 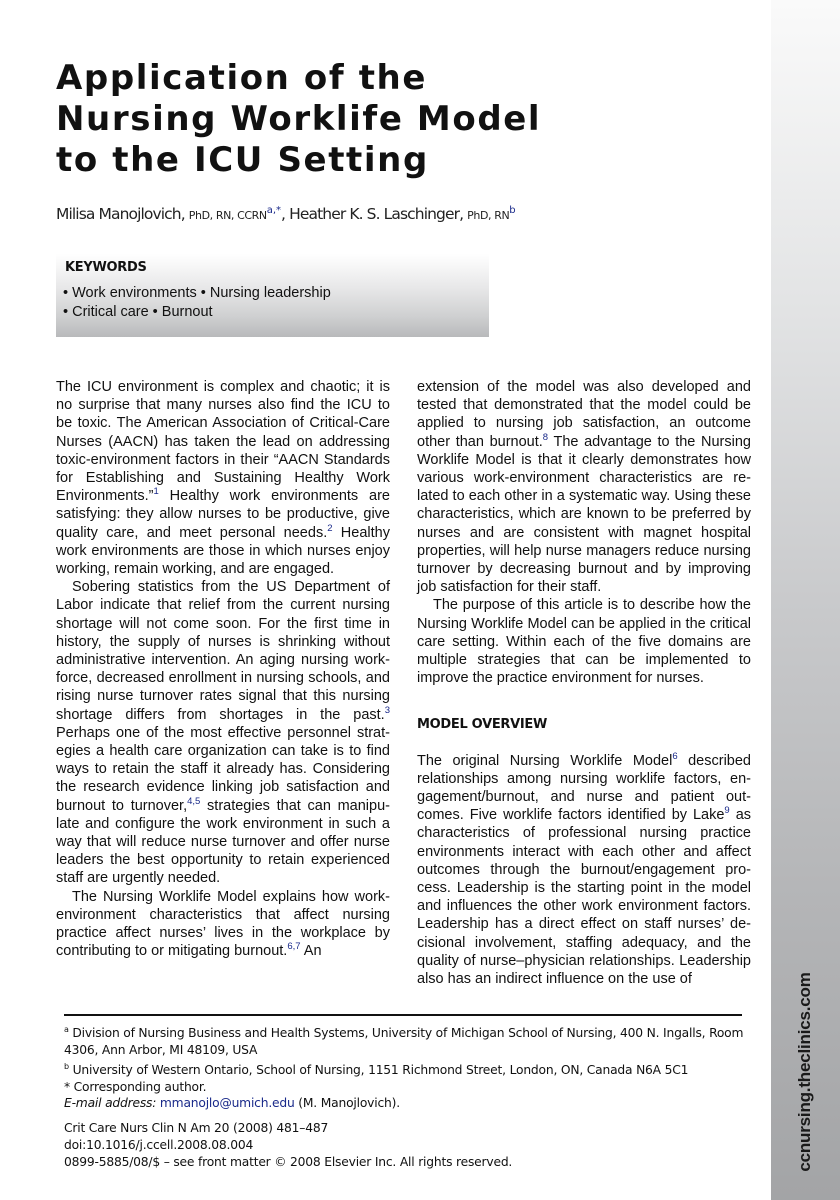 I want to click on author-degrees: PhD, RN, CCRN, so click(x=227, y=216).